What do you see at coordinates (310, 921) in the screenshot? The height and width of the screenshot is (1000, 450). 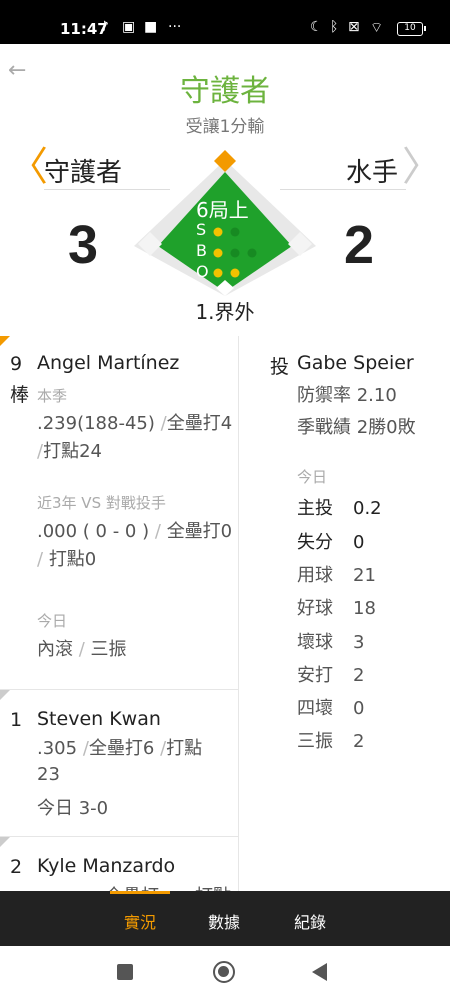 I see `tab-records: 紀錄` at bounding box center [310, 921].